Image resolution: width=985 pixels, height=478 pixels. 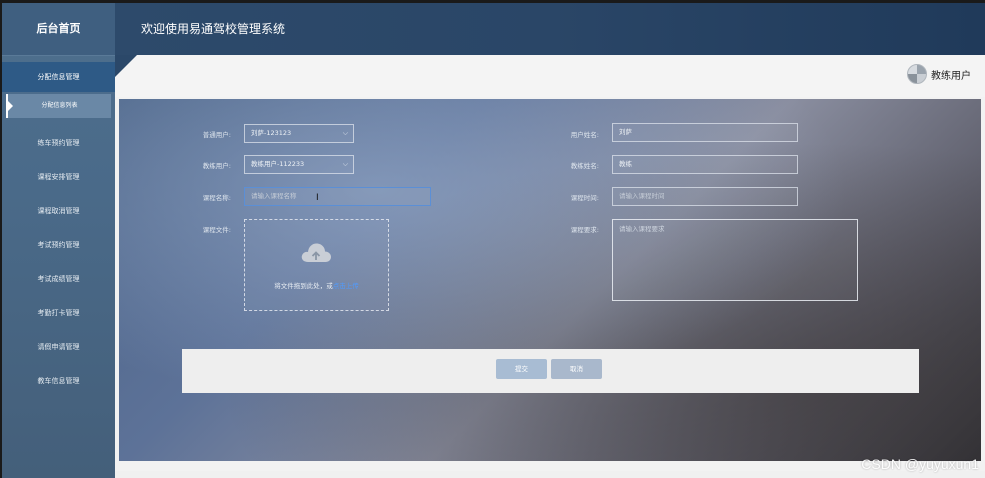 What do you see at coordinates (625, 132) in the screenshot?
I see `user-name-value: 刘萨` at bounding box center [625, 132].